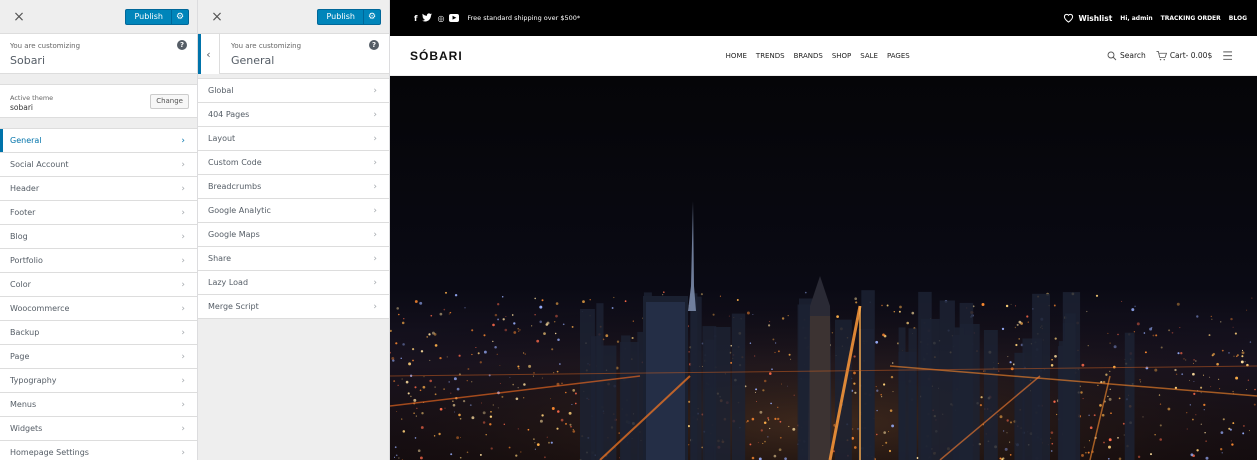 The width and height of the screenshot is (1257, 460). I want to click on section-item-backup: Backup ›, so click(98, 333).